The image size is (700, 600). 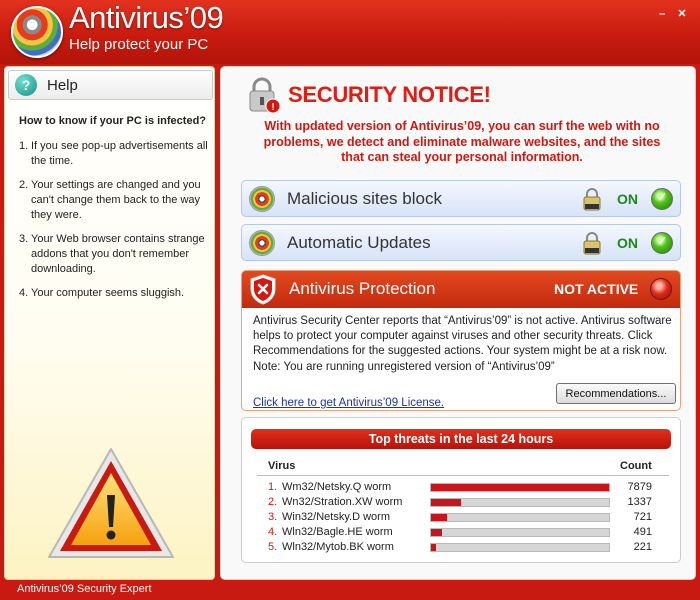 What do you see at coordinates (642, 532) in the screenshot?
I see `threat-count: 491` at bounding box center [642, 532].